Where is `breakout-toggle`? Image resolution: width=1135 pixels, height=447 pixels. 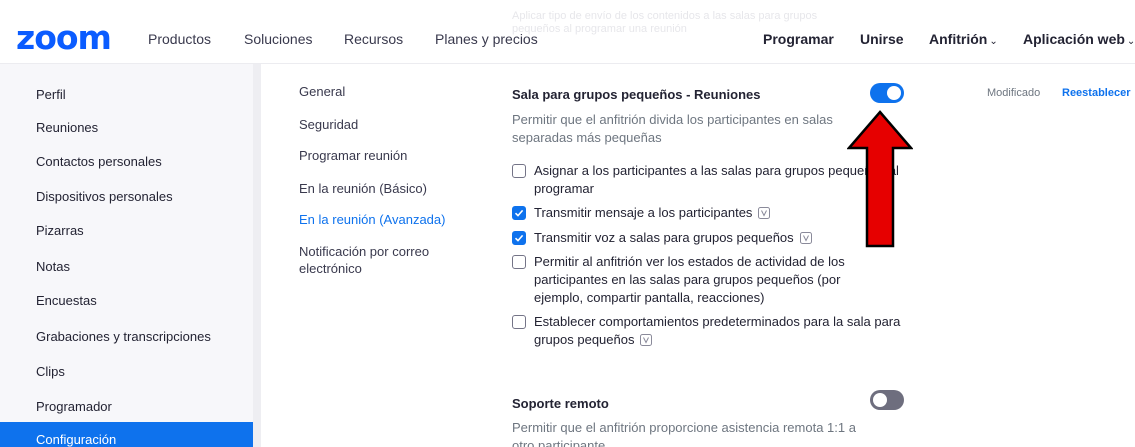
breakout-toggle is located at coordinates (887, 93).